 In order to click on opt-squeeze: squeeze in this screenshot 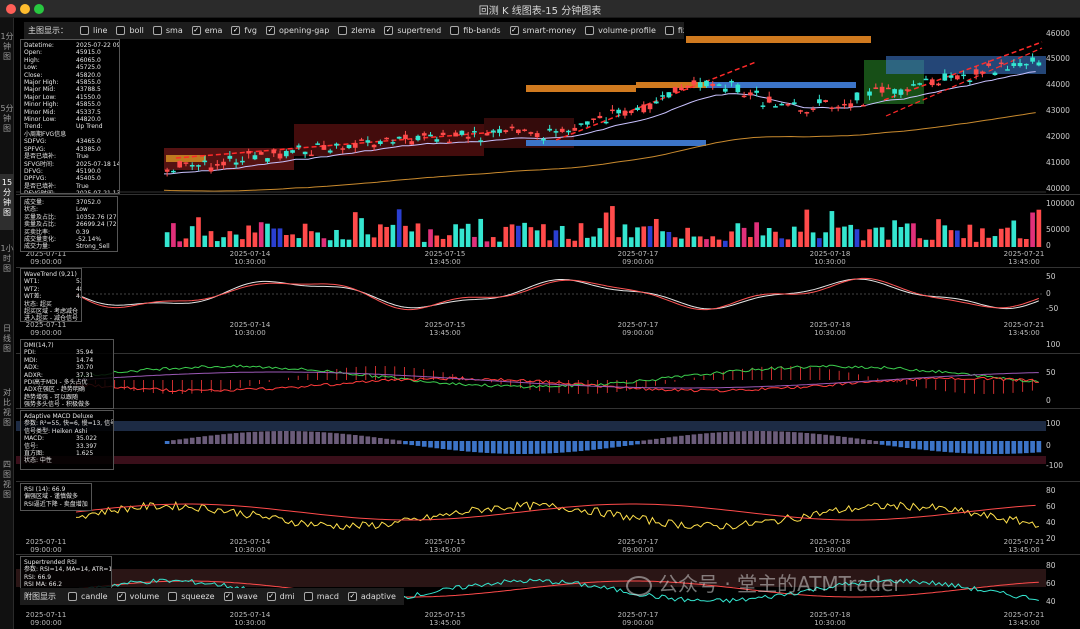, I will do `click(191, 596)`.